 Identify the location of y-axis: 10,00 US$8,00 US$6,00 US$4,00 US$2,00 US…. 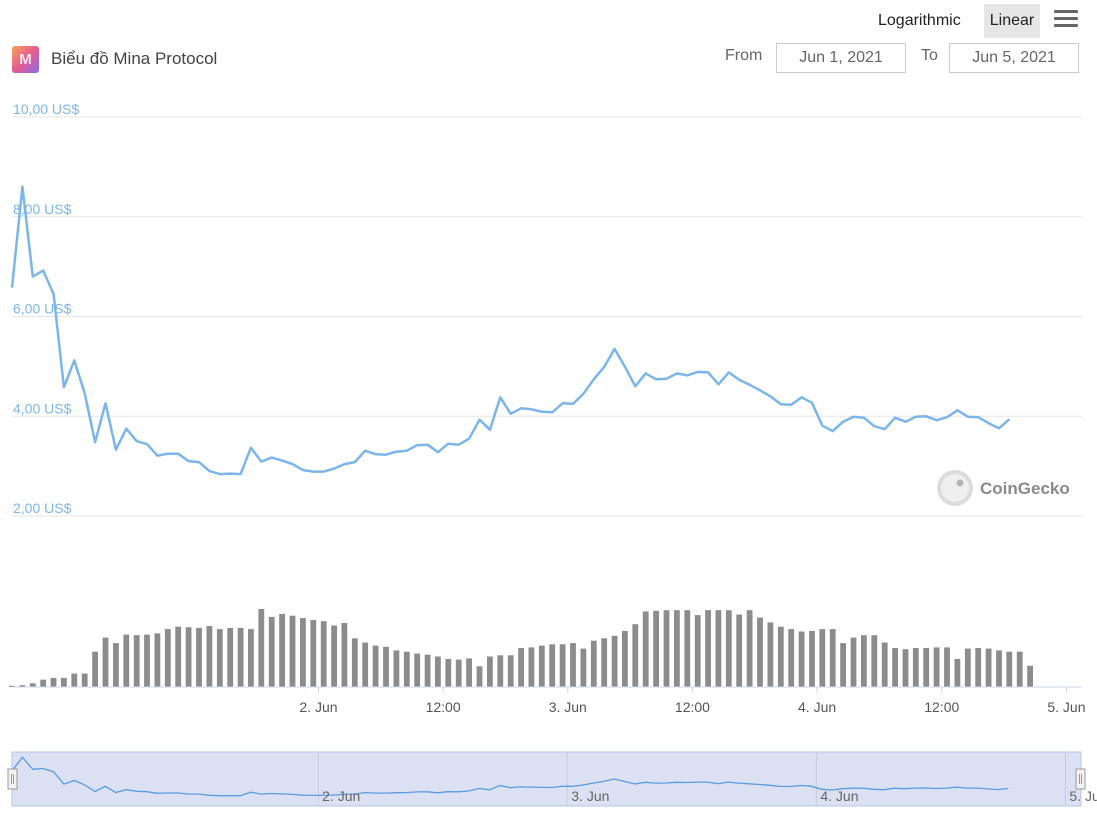
(46, 308).